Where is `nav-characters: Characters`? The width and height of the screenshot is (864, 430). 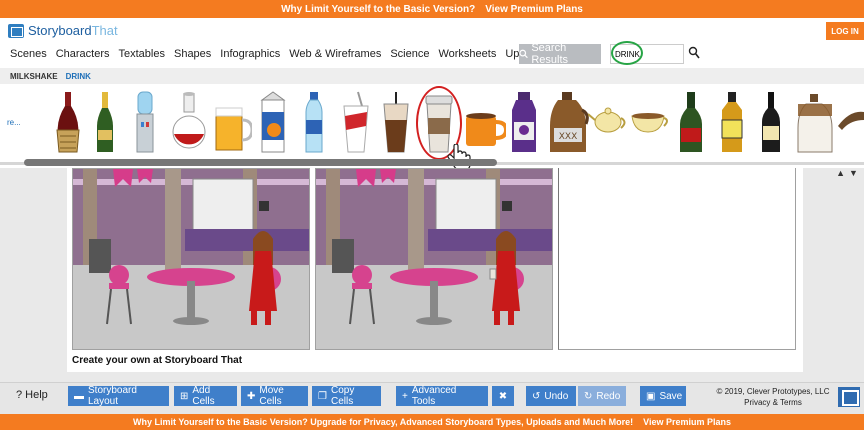
nav-characters: Characters is located at coordinates (83, 54).